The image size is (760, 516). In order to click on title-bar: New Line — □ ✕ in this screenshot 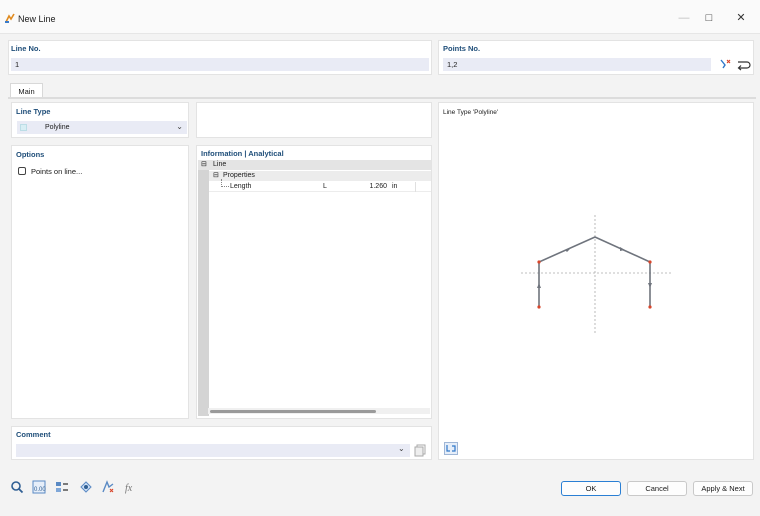, I will do `click(380, 17)`.